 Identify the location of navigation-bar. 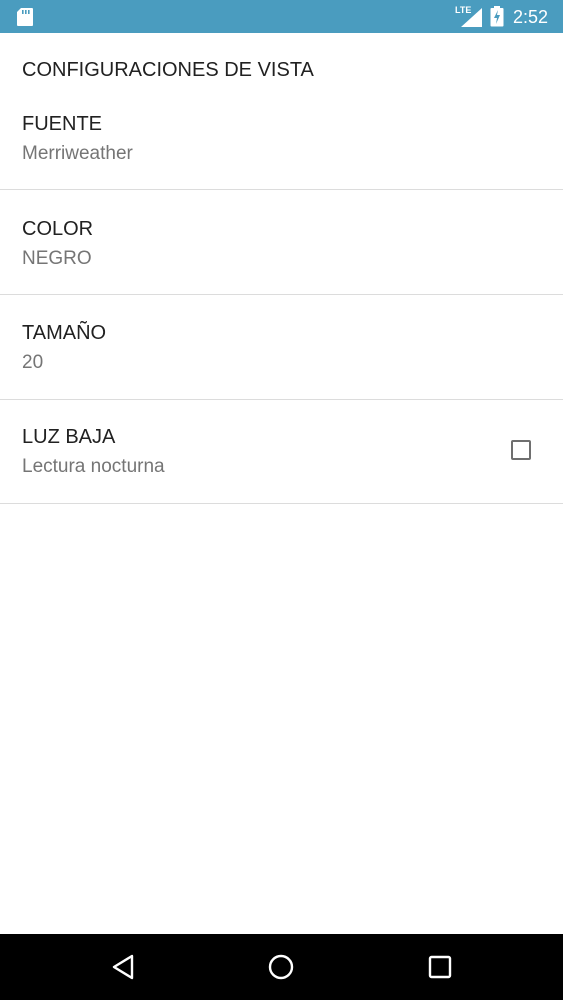
(281, 967).